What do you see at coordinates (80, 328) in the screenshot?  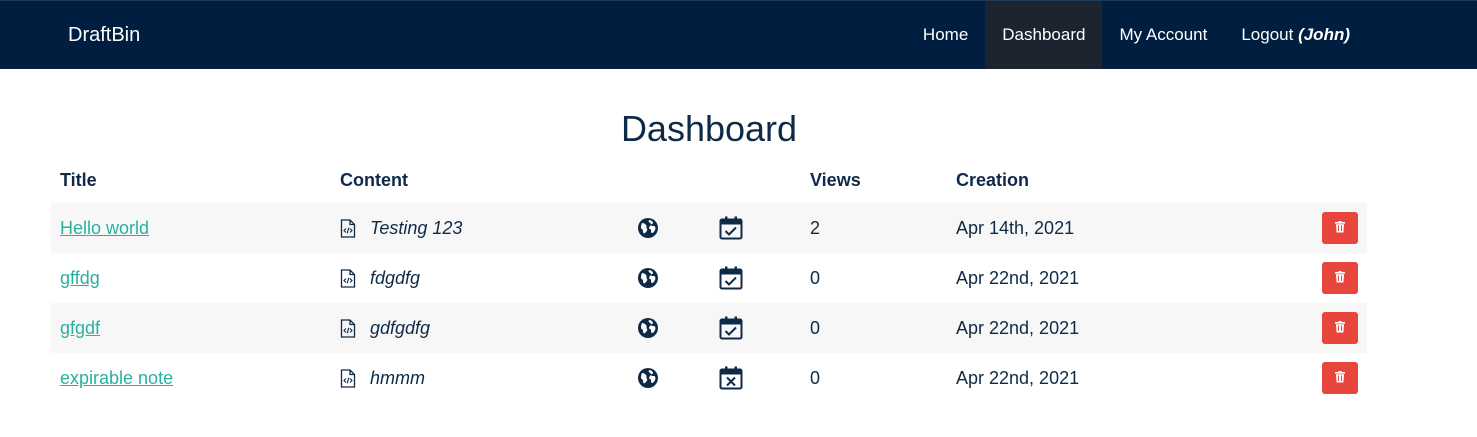 I see `note-title-link: gfgdf` at bounding box center [80, 328].